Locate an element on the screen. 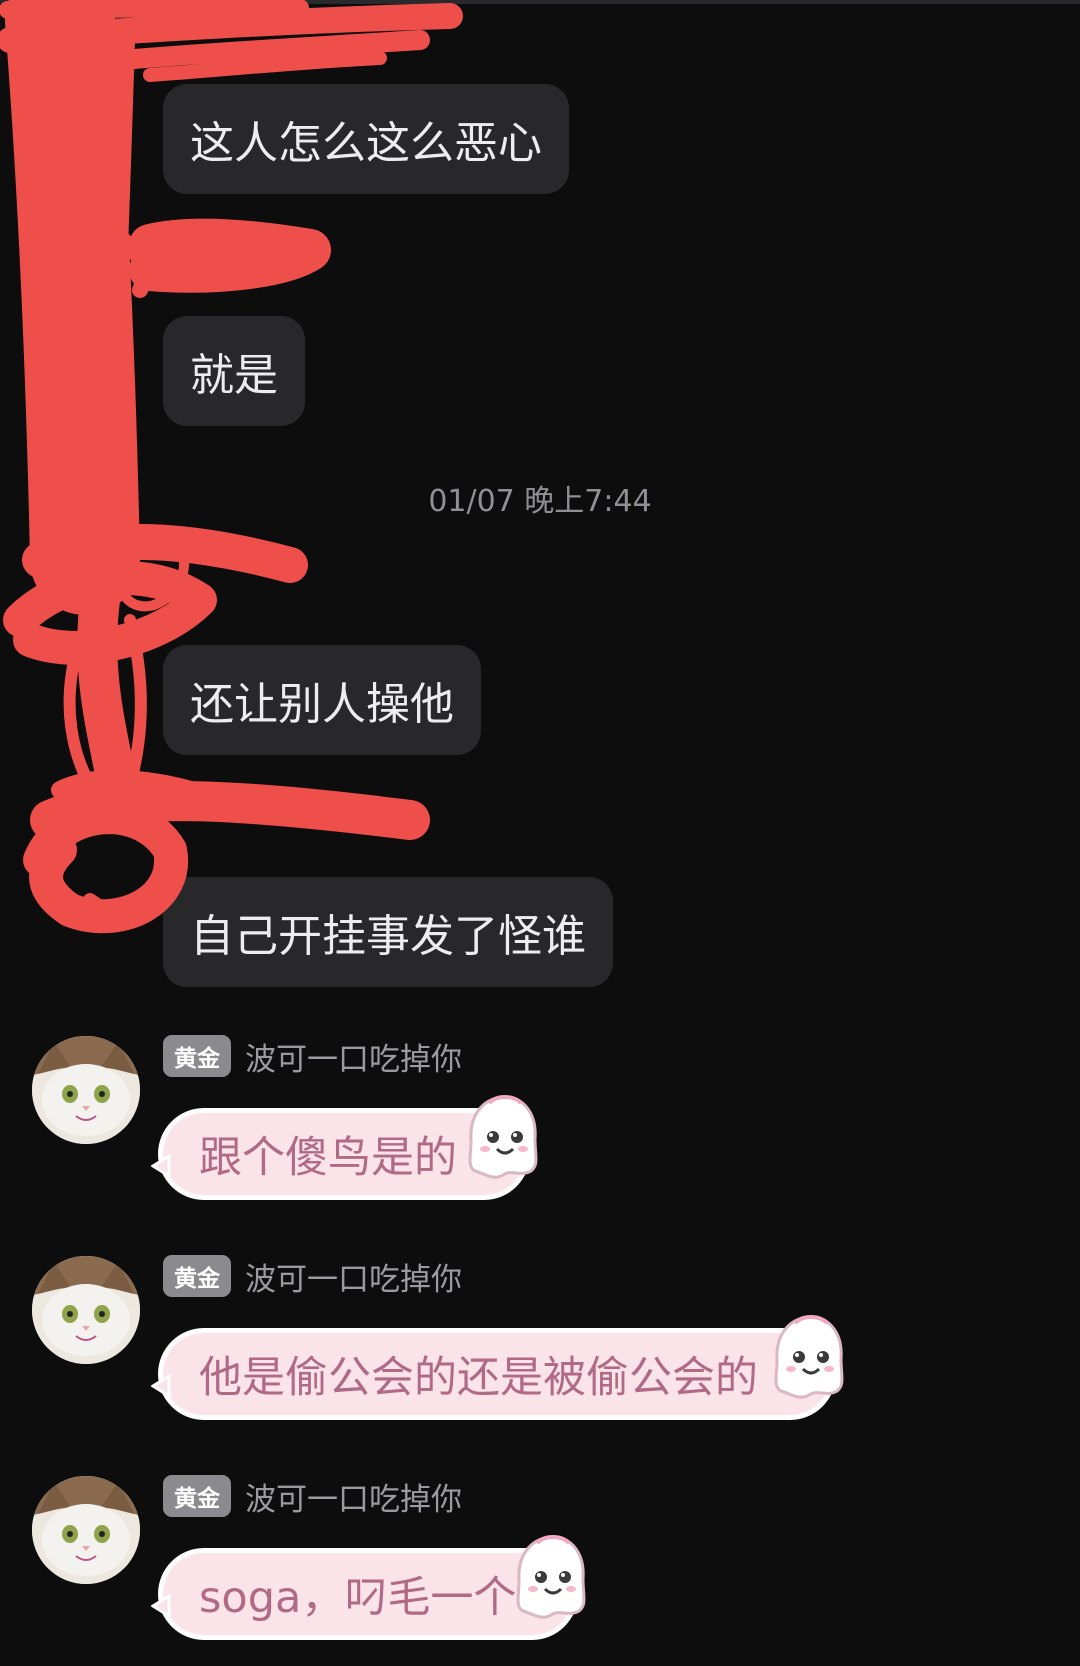  message-bubble-4: 自己开挂事发了怪谁 is located at coordinates (388, 932).